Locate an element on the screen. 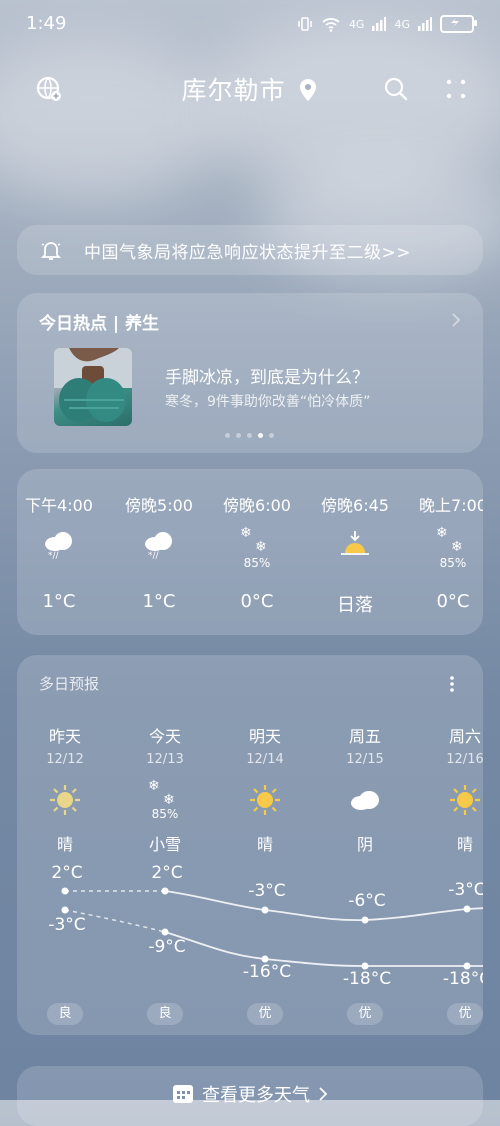 Image resolution: width=500 pixels, height=1126 pixels. more-menu-button is located at coordinates (456, 89).